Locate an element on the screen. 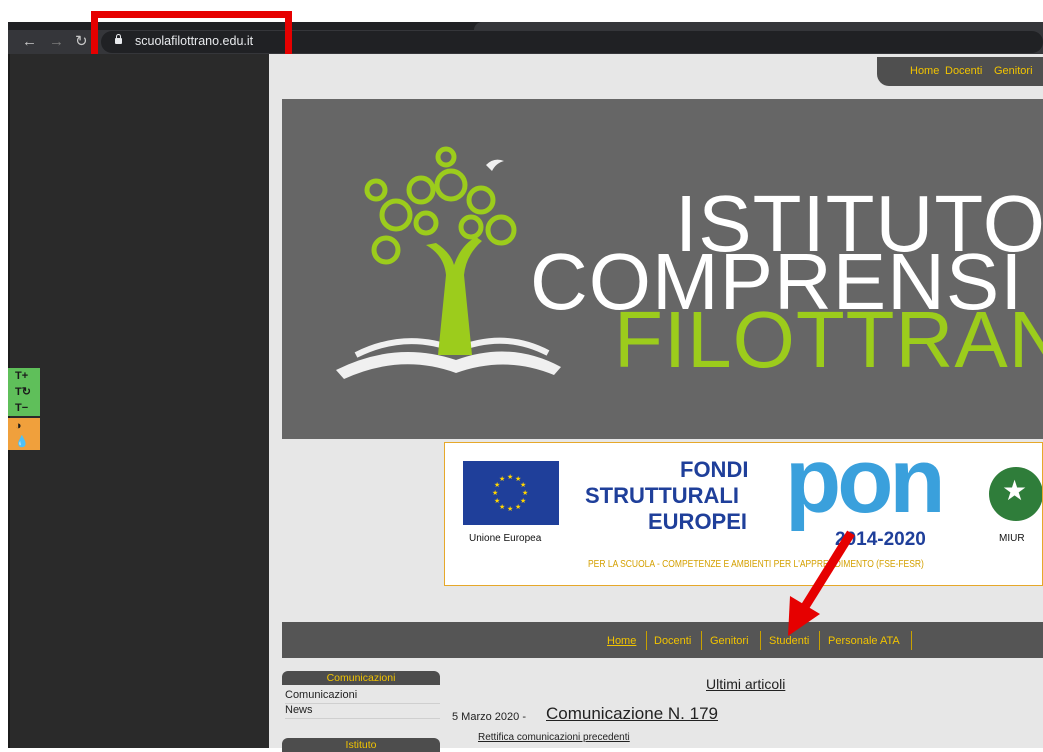 This screenshot has width=1043, height=752. accessibility-toolbar: T+ T↻ T− ◑ 💧 is located at coordinates (24, 418).